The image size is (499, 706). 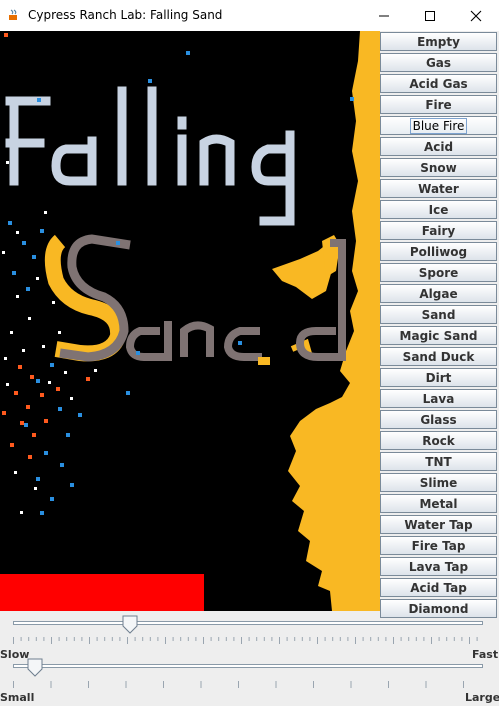 I want to click on element-button-gas: Gas, so click(x=438, y=62).